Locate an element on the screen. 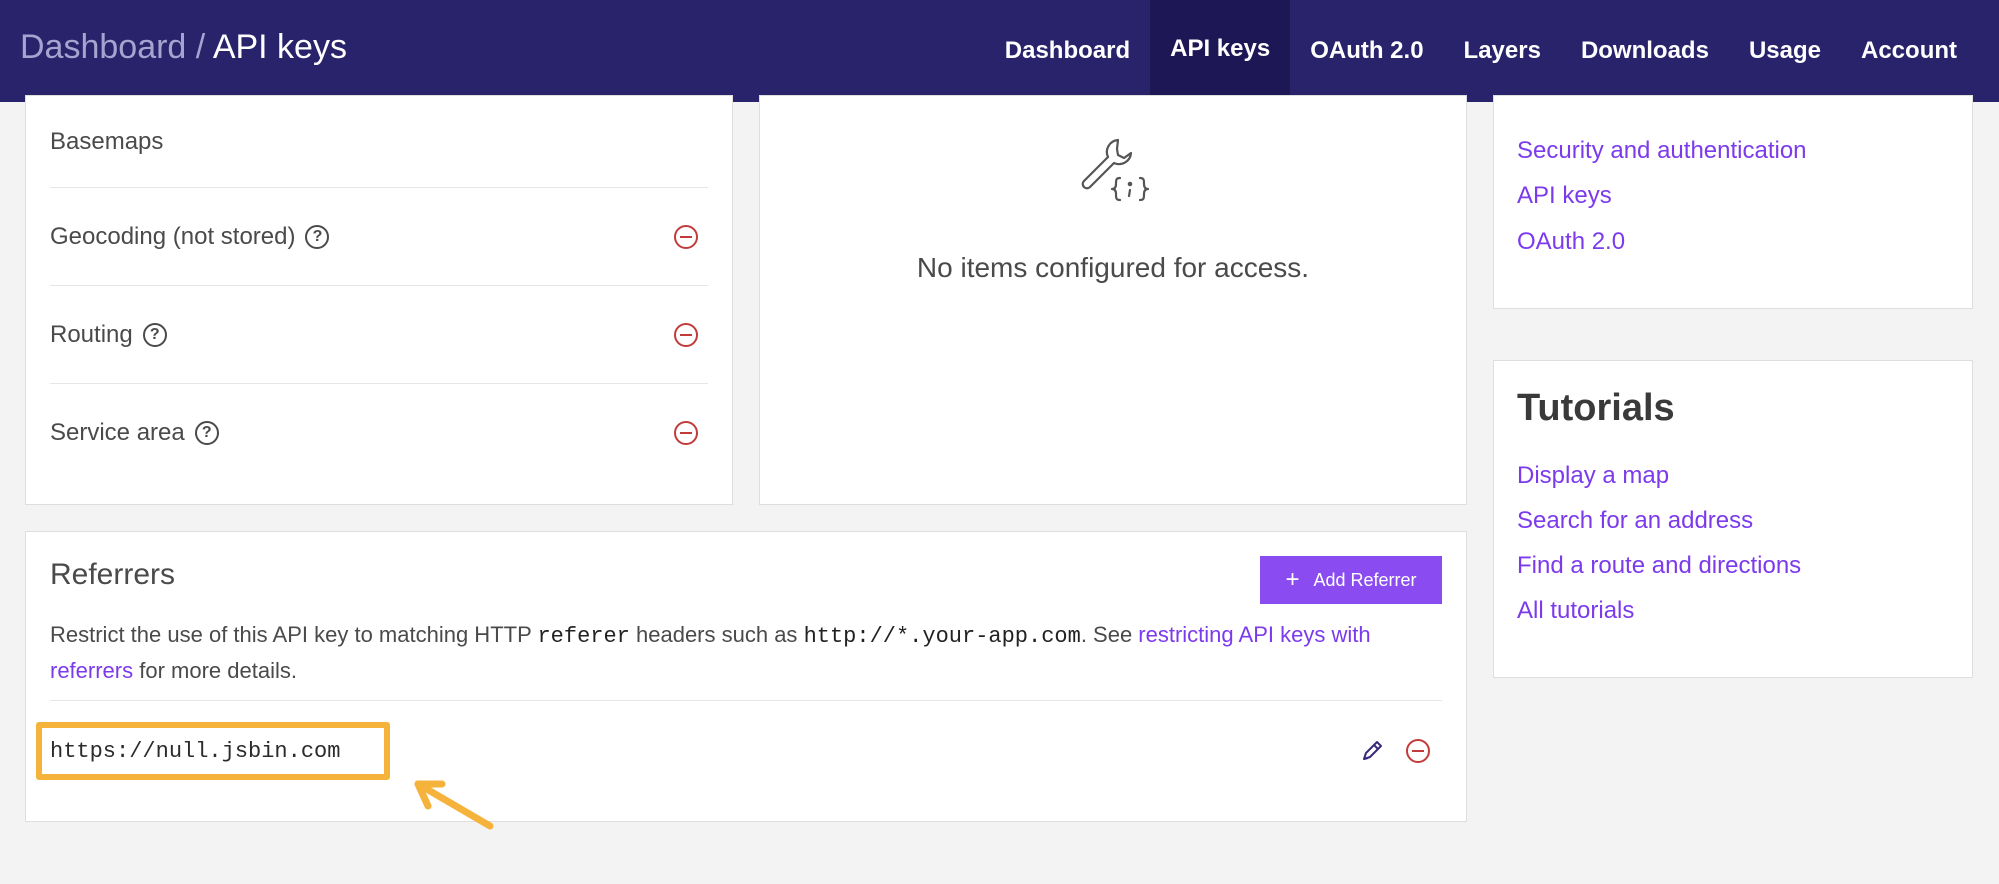 This screenshot has height=884, width=1999. nav-account: Account is located at coordinates (1909, 51).